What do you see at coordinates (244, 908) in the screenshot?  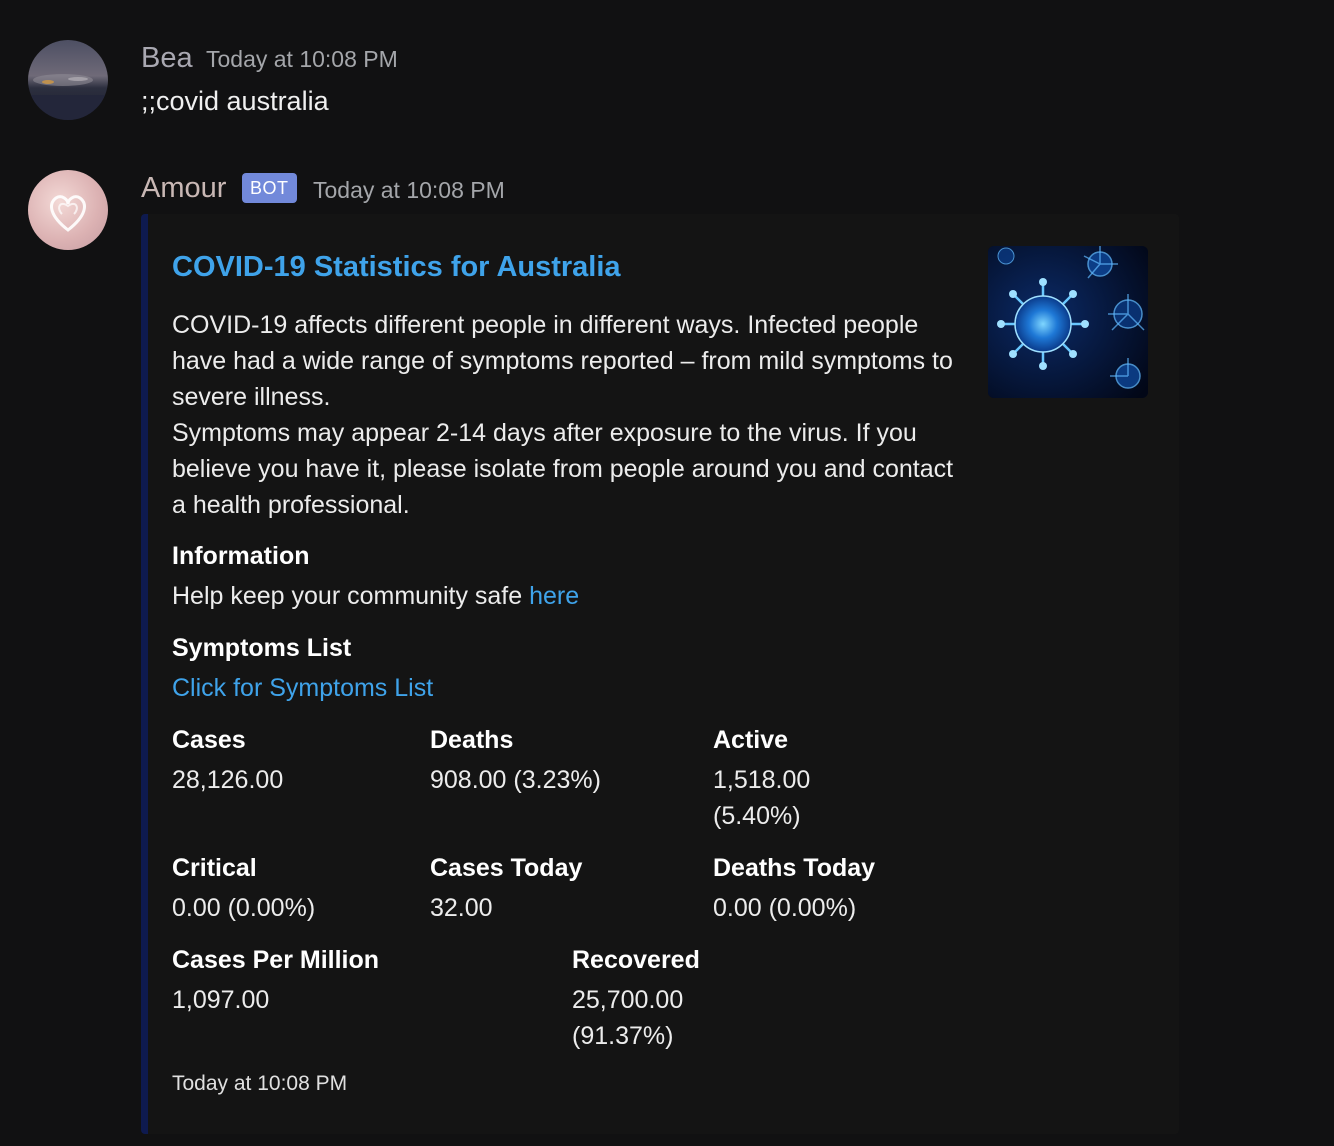 I see `field-value-critical: 0.00 (0.00%)` at bounding box center [244, 908].